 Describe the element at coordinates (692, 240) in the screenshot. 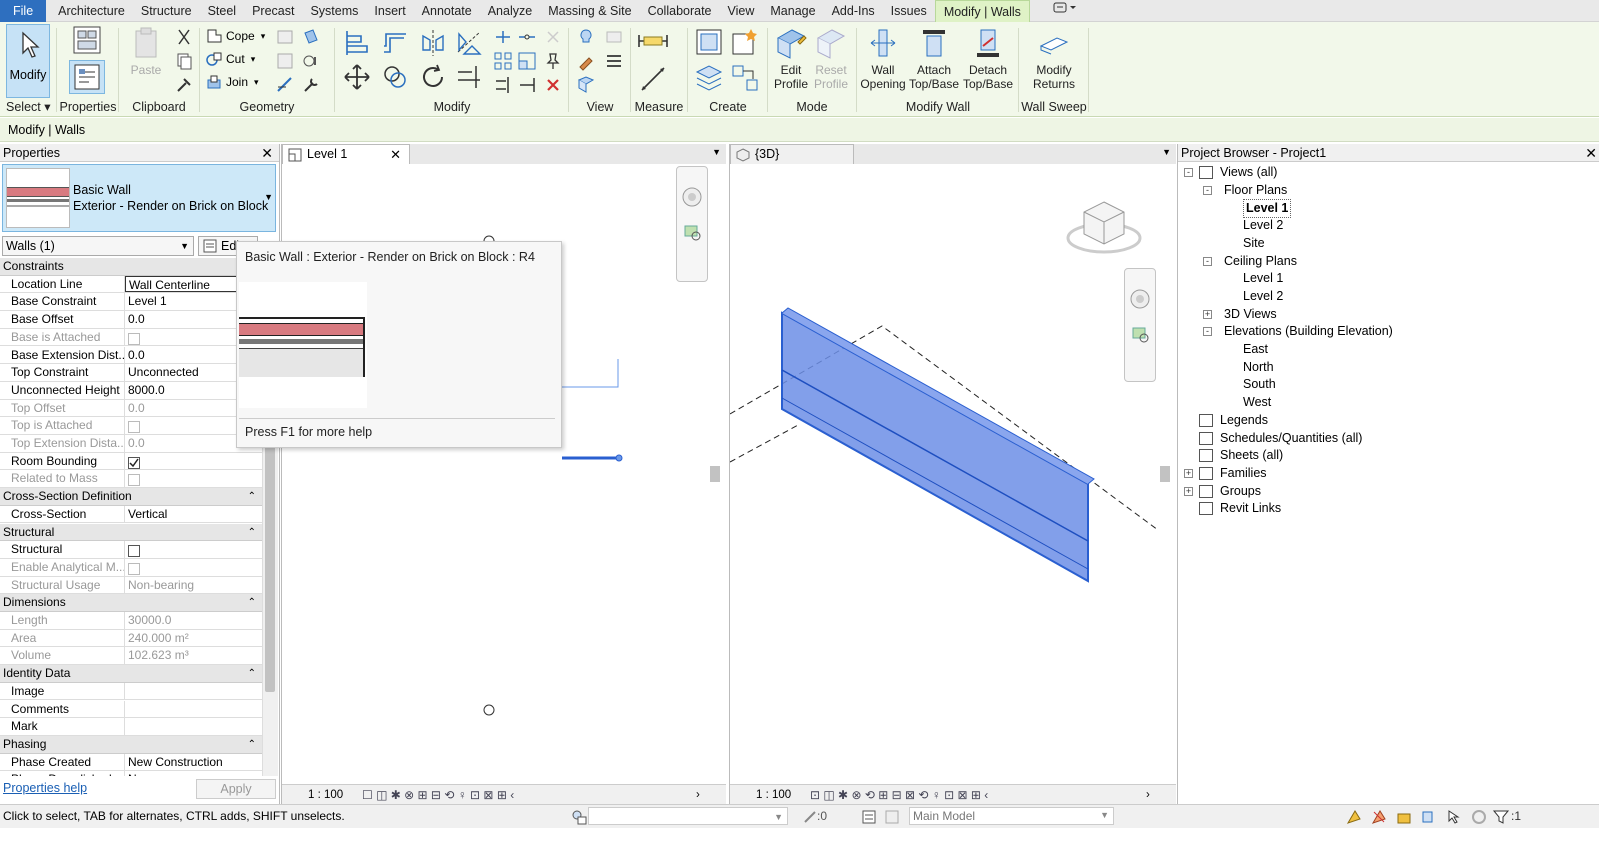

I see `zoom-icon` at that location.